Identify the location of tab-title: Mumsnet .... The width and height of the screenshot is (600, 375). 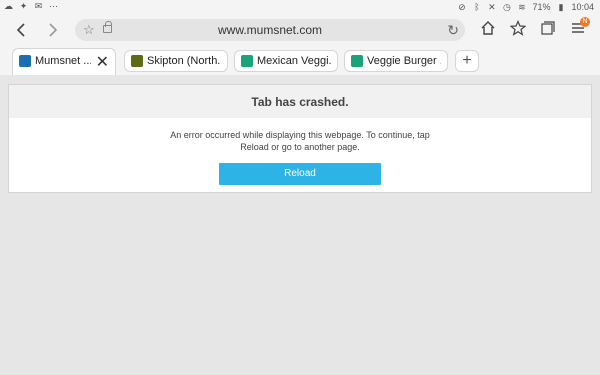
(63, 61).